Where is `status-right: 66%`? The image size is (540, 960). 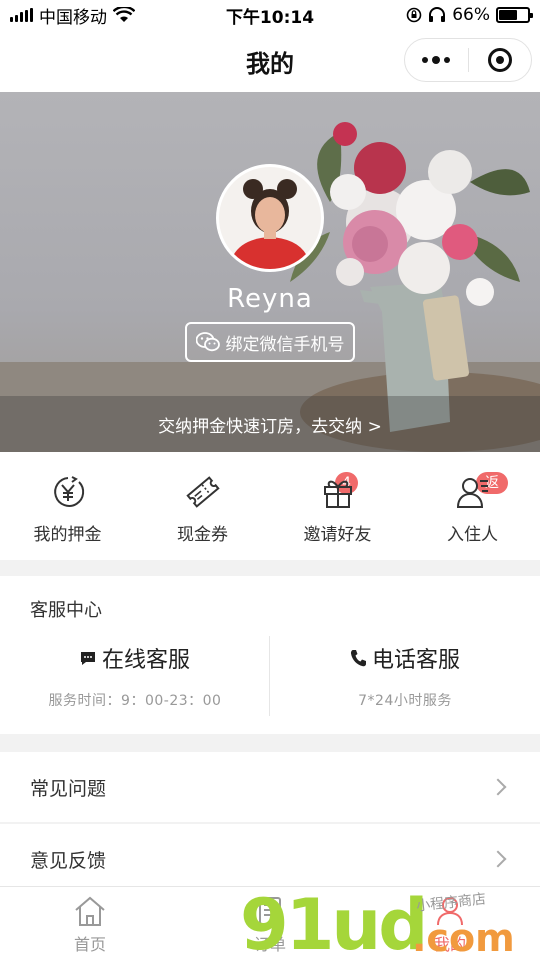 status-right: 66% is located at coordinates (431, 15).